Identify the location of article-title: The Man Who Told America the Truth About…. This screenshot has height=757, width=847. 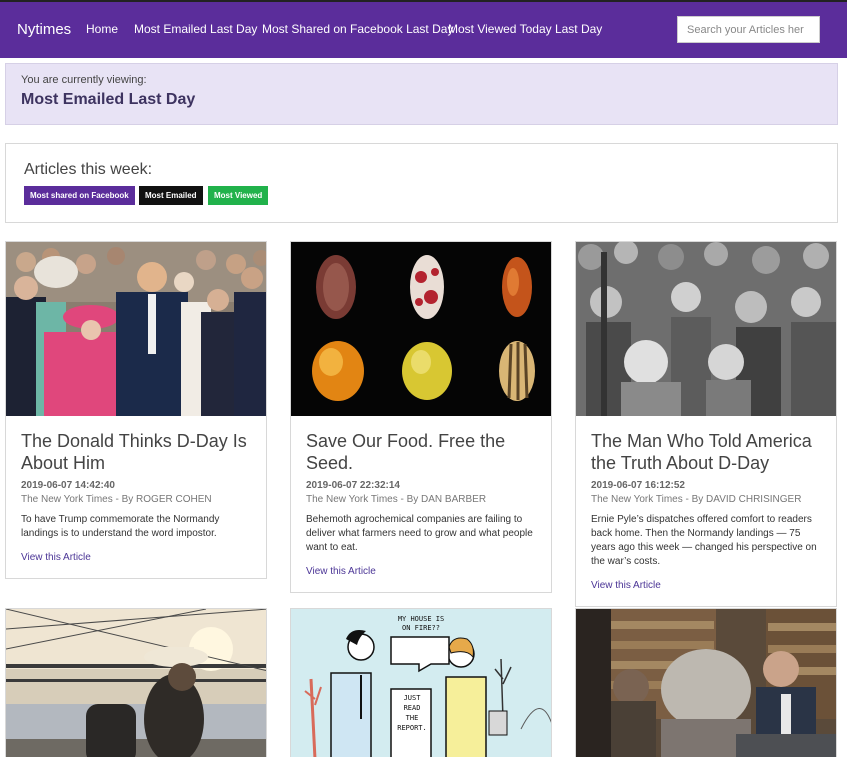
(701, 452).